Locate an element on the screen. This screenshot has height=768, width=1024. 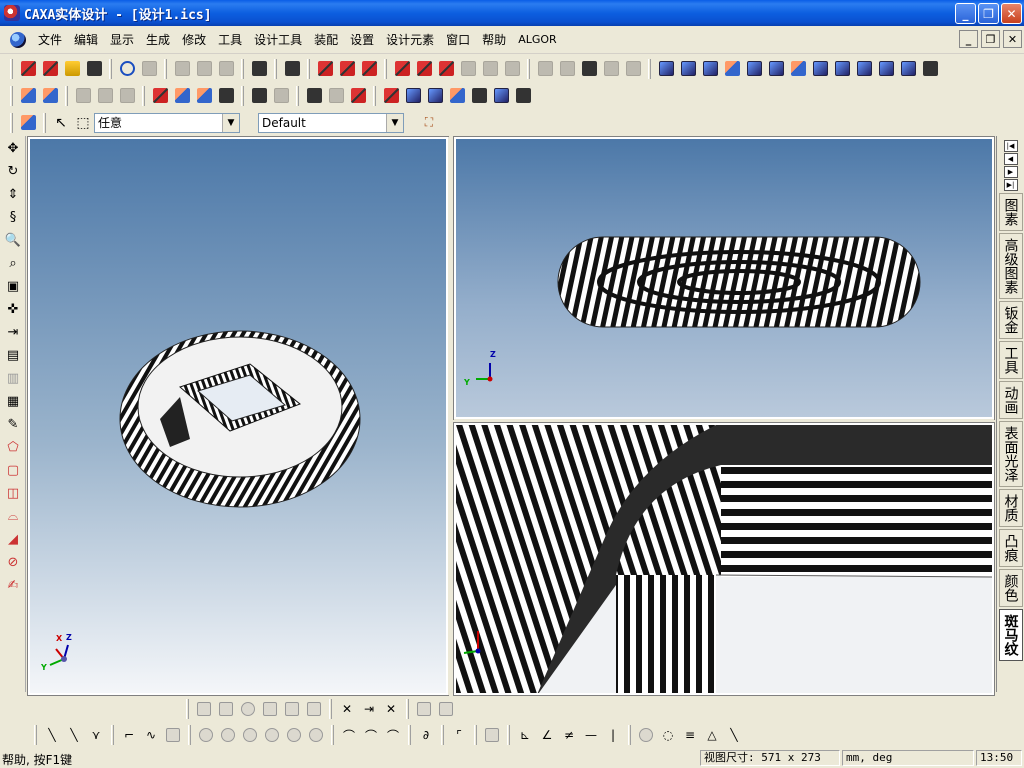
cylinder-section-icon: ⌓ is located at coordinates (13, 516).